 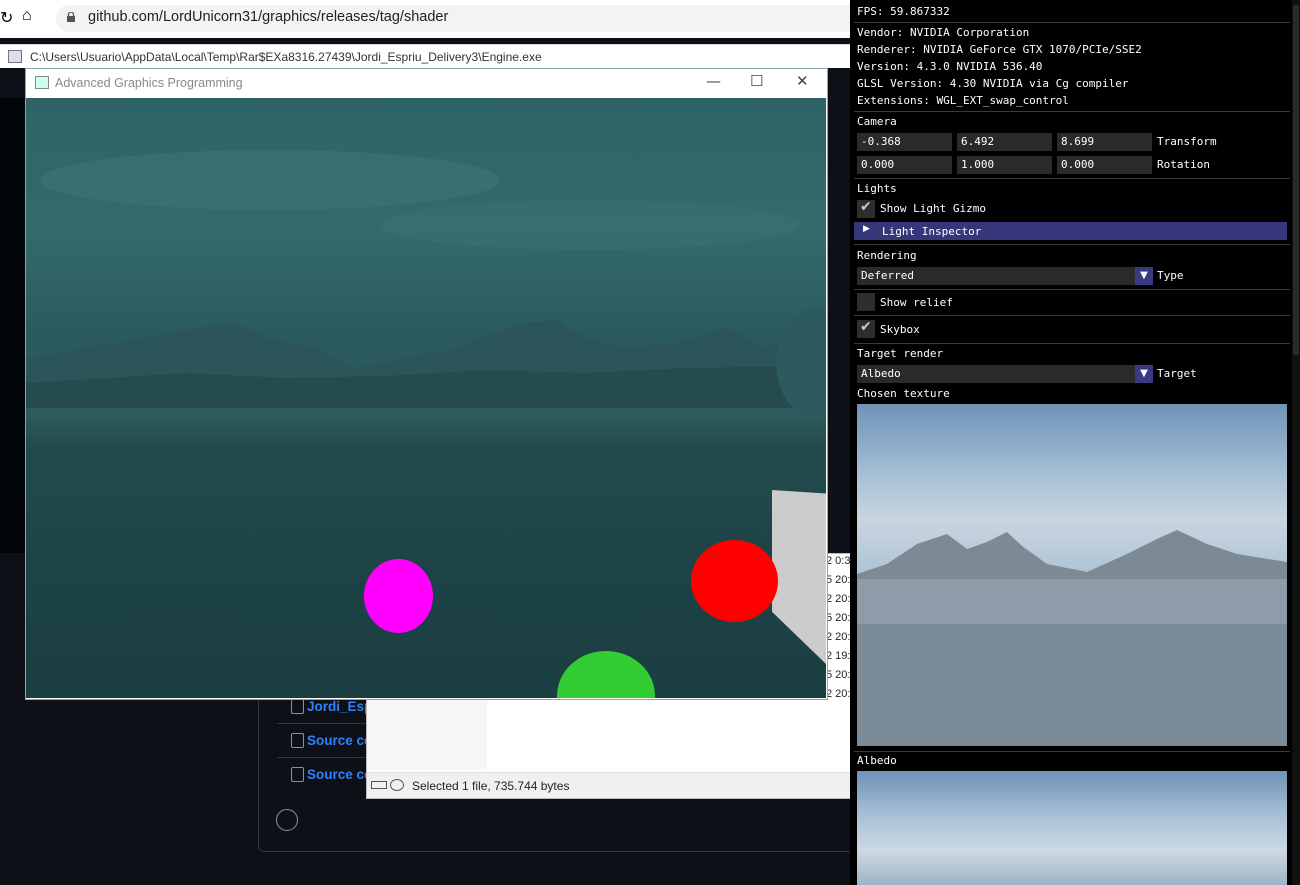 I want to click on file-date: 2 0:3, so click(x=838, y=561).